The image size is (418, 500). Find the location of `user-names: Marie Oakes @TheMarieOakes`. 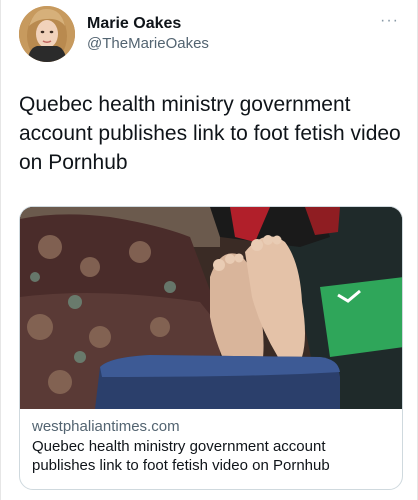

user-names: Marie Oakes @TheMarieOakes is located at coordinates (148, 34).